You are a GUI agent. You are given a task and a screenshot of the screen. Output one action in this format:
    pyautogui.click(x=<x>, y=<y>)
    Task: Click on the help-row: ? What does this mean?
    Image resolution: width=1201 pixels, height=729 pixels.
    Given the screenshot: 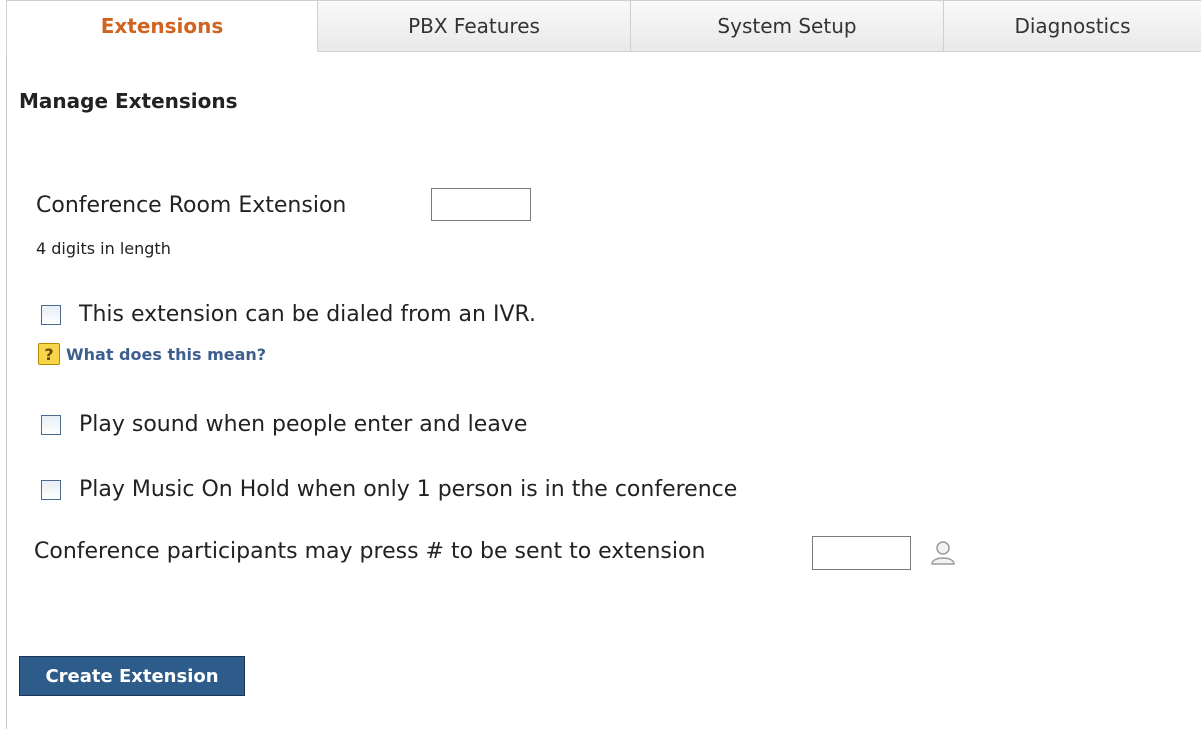 What is the action you would take?
    pyautogui.click(x=152, y=354)
    